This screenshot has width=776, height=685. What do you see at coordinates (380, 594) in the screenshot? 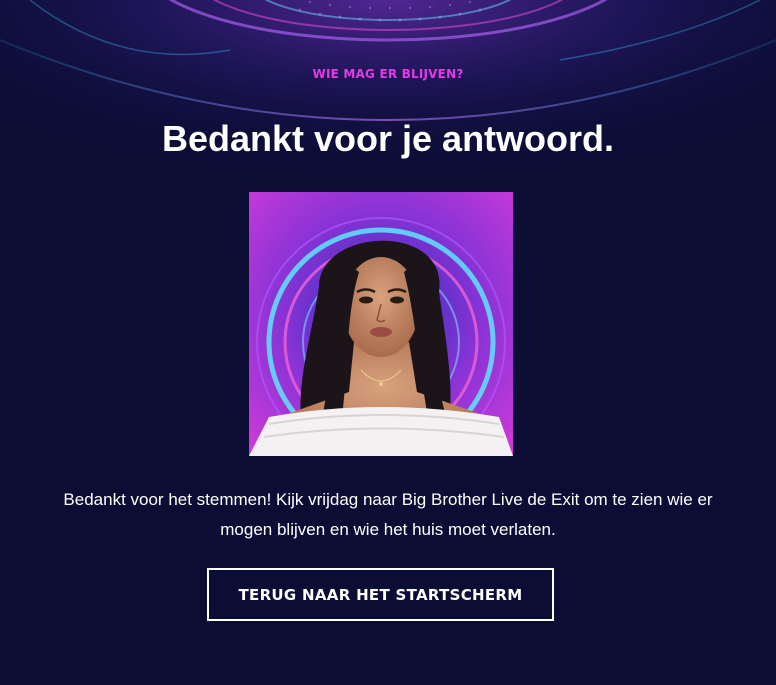
I see `back-to-start-button: TERUG NAAR HET STARTSCHERM` at bounding box center [380, 594].